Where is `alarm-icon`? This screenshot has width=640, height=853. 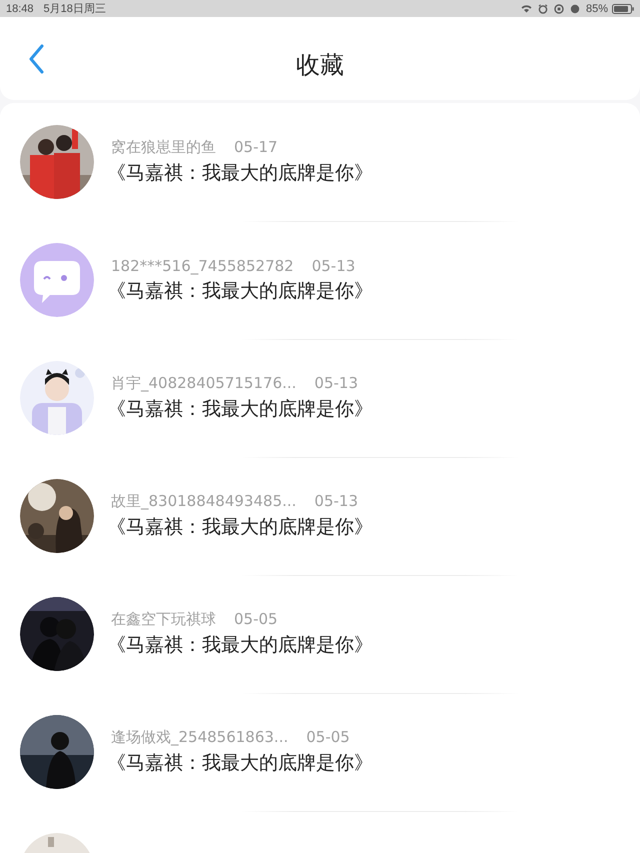
alarm-icon is located at coordinates (543, 9).